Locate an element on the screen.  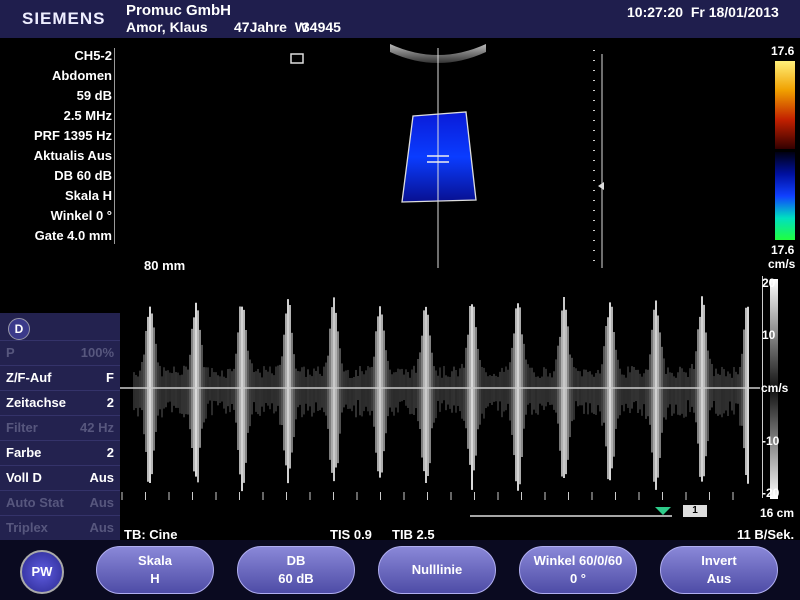
cine-position-marker-icon is located at coordinates (663, 511).